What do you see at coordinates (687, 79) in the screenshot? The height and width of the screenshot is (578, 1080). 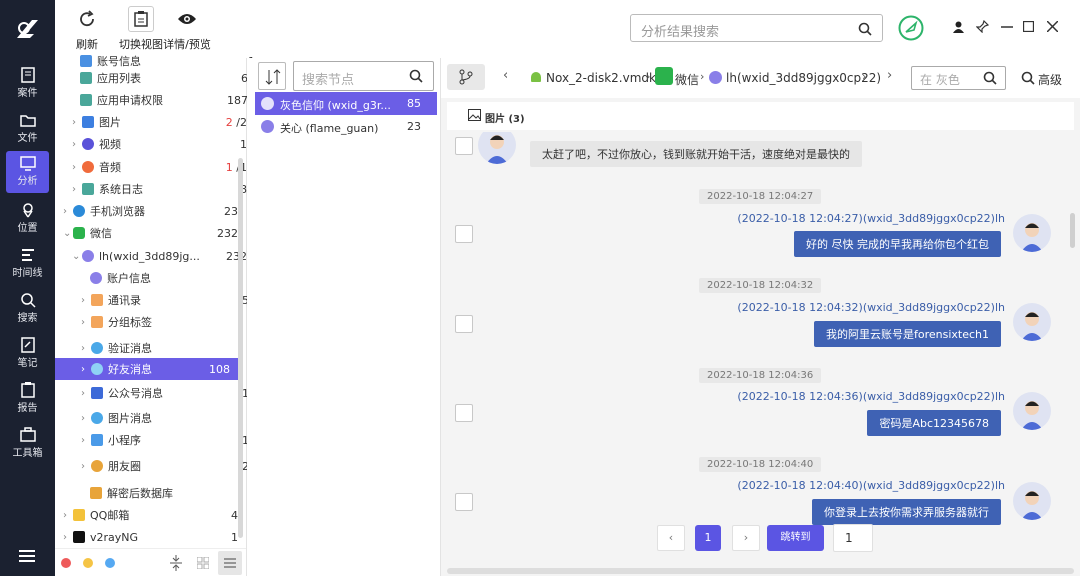 I see `breadcrumb-item: 微信` at bounding box center [687, 79].